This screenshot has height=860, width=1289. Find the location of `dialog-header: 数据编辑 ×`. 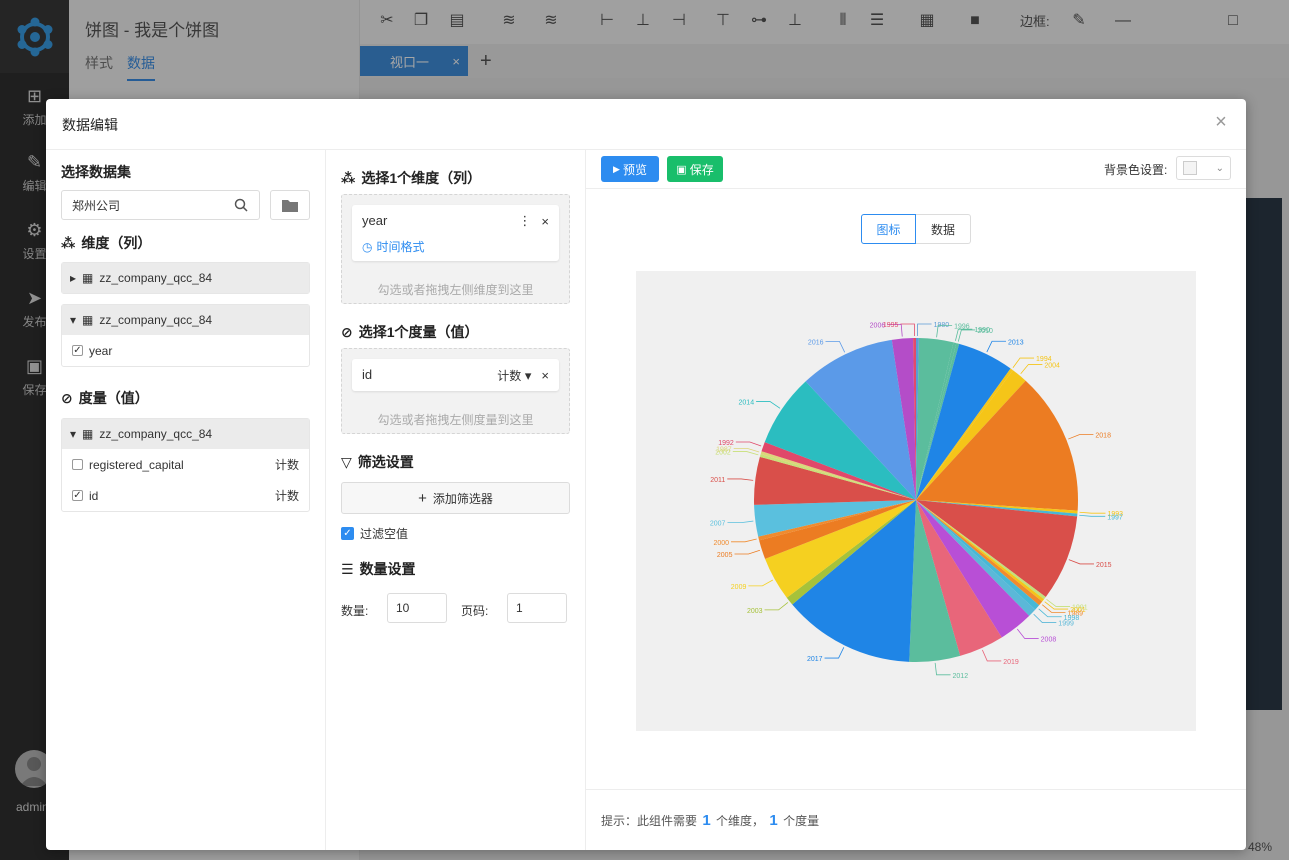

dialog-header: 数据编辑 × is located at coordinates (646, 124).